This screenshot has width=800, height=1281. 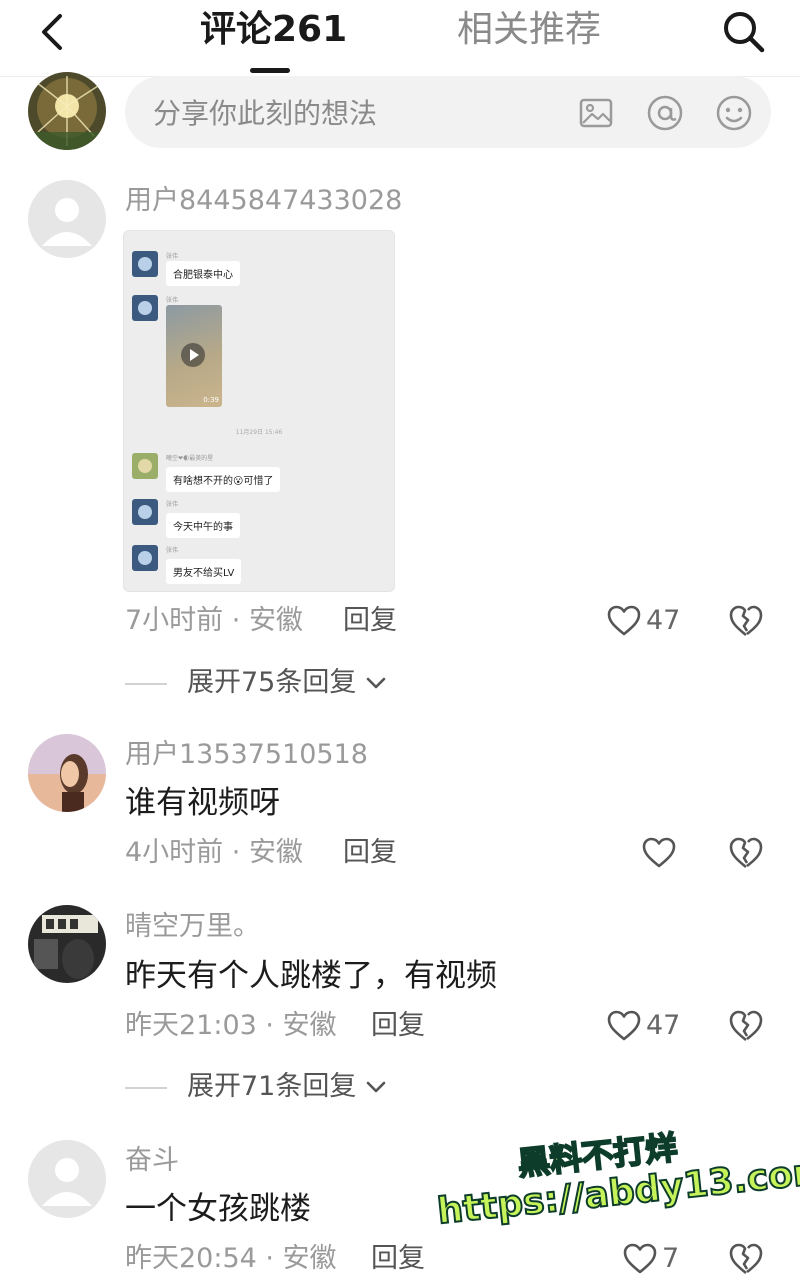 What do you see at coordinates (202, 803) in the screenshot?
I see `comment-text: 谁有视频呀` at bounding box center [202, 803].